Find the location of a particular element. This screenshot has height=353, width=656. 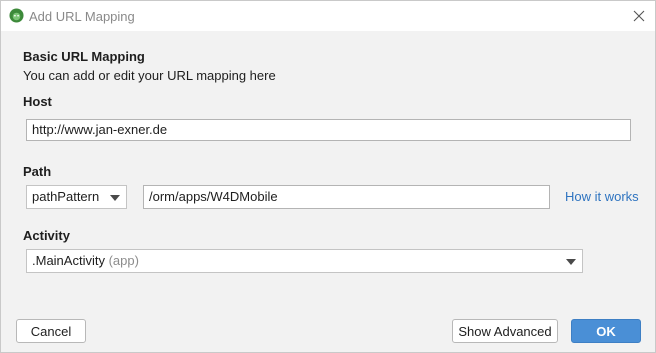

host-input: http://www.jan-exner.de is located at coordinates (328, 130).